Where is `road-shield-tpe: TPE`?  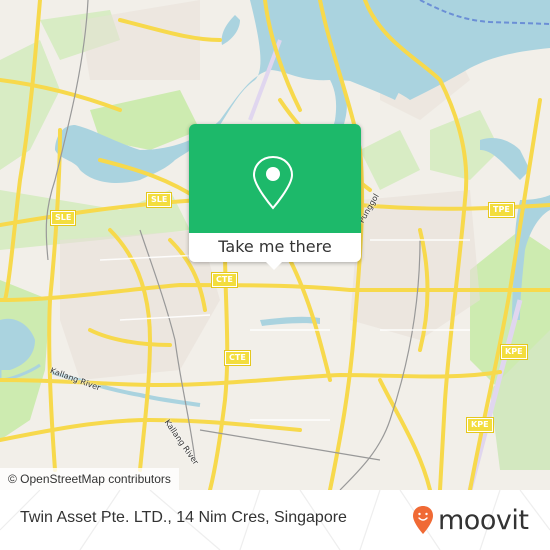 road-shield-tpe: TPE is located at coordinates (501, 210).